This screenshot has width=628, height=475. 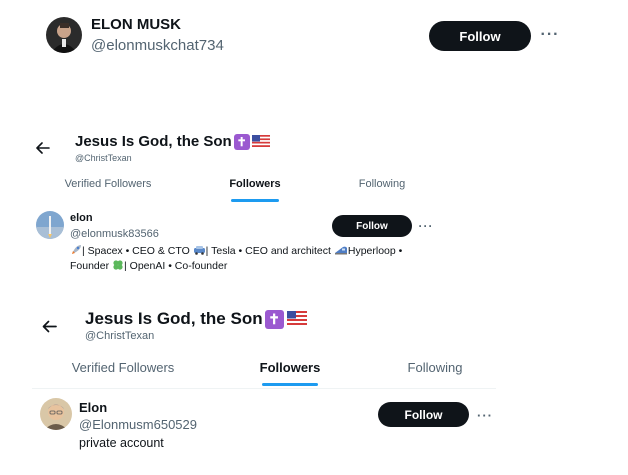 I want to click on clover-icon, so click(x=118, y=266).